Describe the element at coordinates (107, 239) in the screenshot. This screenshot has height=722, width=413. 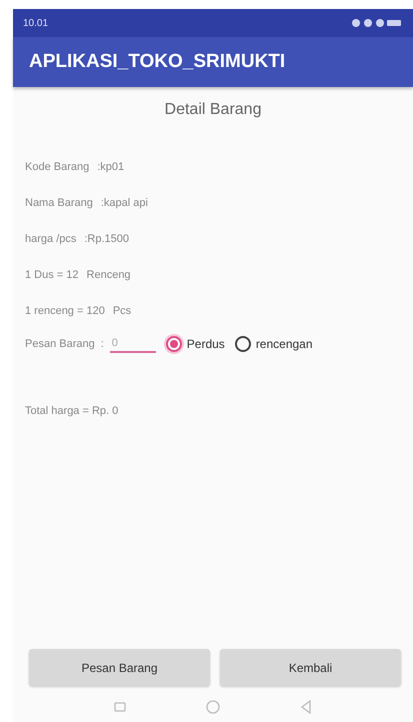
I see `detail-value: :Rp.1500` at that location.